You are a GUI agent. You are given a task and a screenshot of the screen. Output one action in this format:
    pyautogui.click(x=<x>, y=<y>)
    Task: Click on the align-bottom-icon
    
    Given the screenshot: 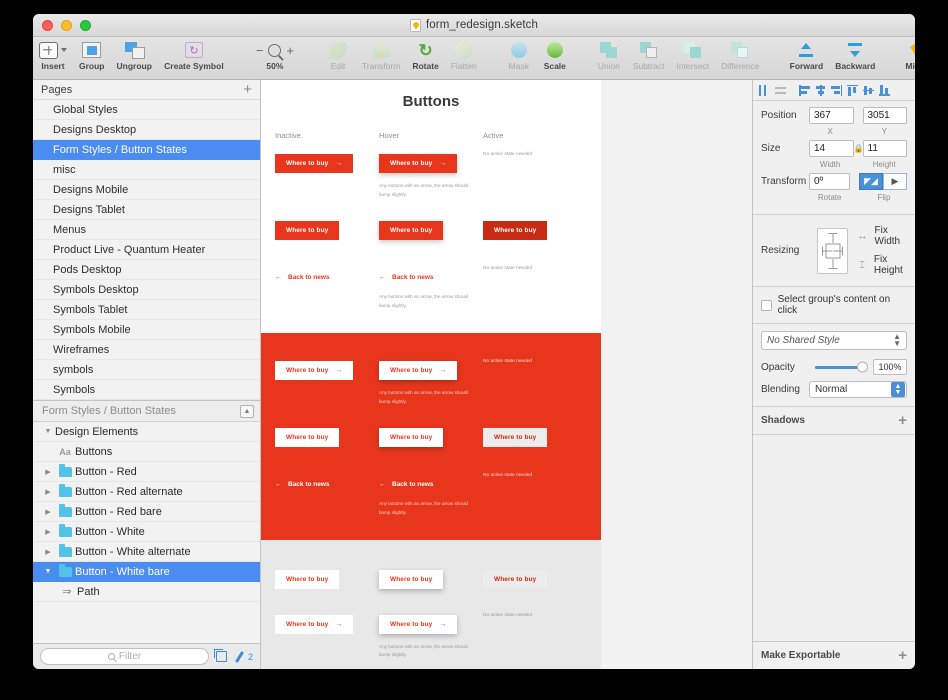 What is the action you would take?
    pyautogui.click(x=884, y=90)
    